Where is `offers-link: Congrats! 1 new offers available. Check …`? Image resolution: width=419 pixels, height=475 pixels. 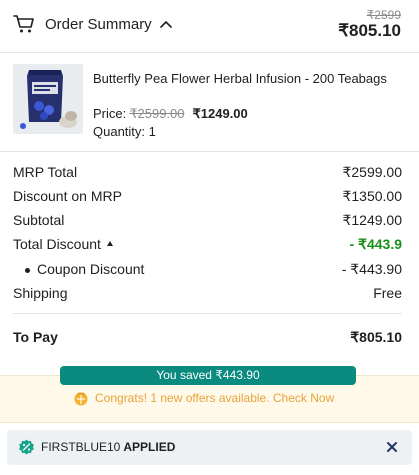
offers-link: Congrats! 1 new offers available. Check … is located at coordinates (214, 398).